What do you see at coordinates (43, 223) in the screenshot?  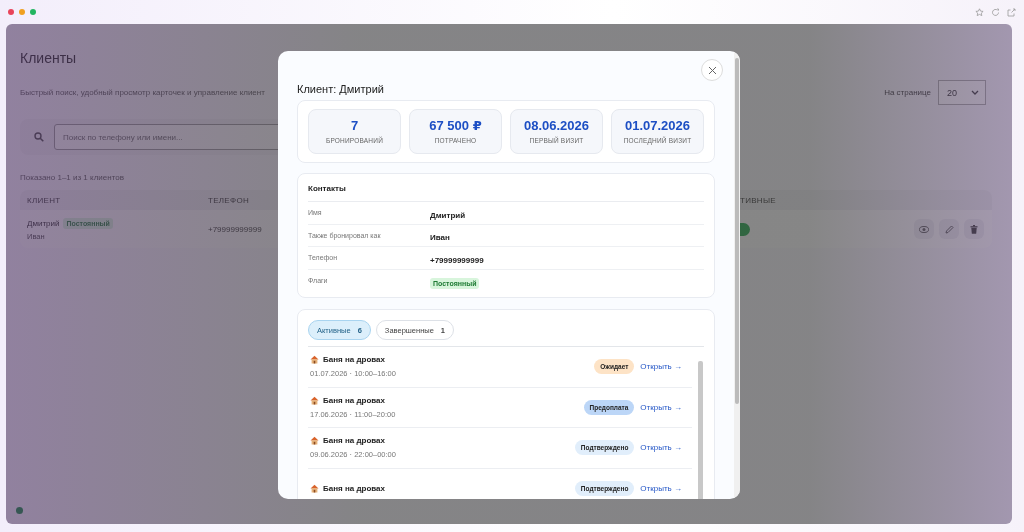 I see `client-name: Дмитрий` at bounding box center [43, 223].